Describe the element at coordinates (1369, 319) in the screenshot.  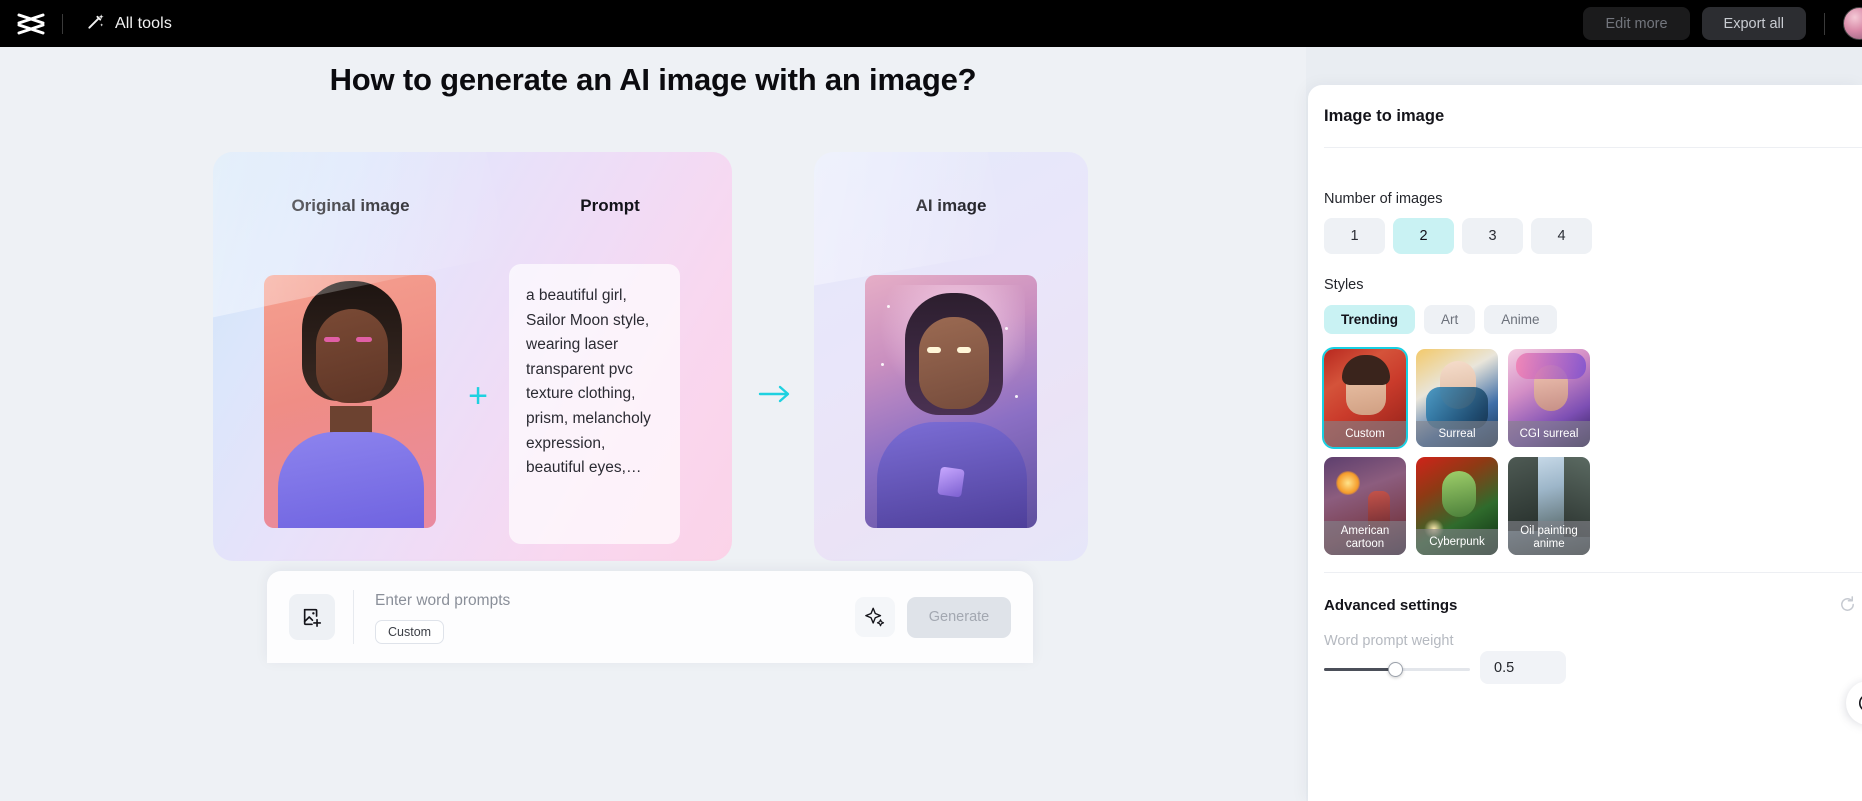
I see `tab-trending: Trending` at that location.